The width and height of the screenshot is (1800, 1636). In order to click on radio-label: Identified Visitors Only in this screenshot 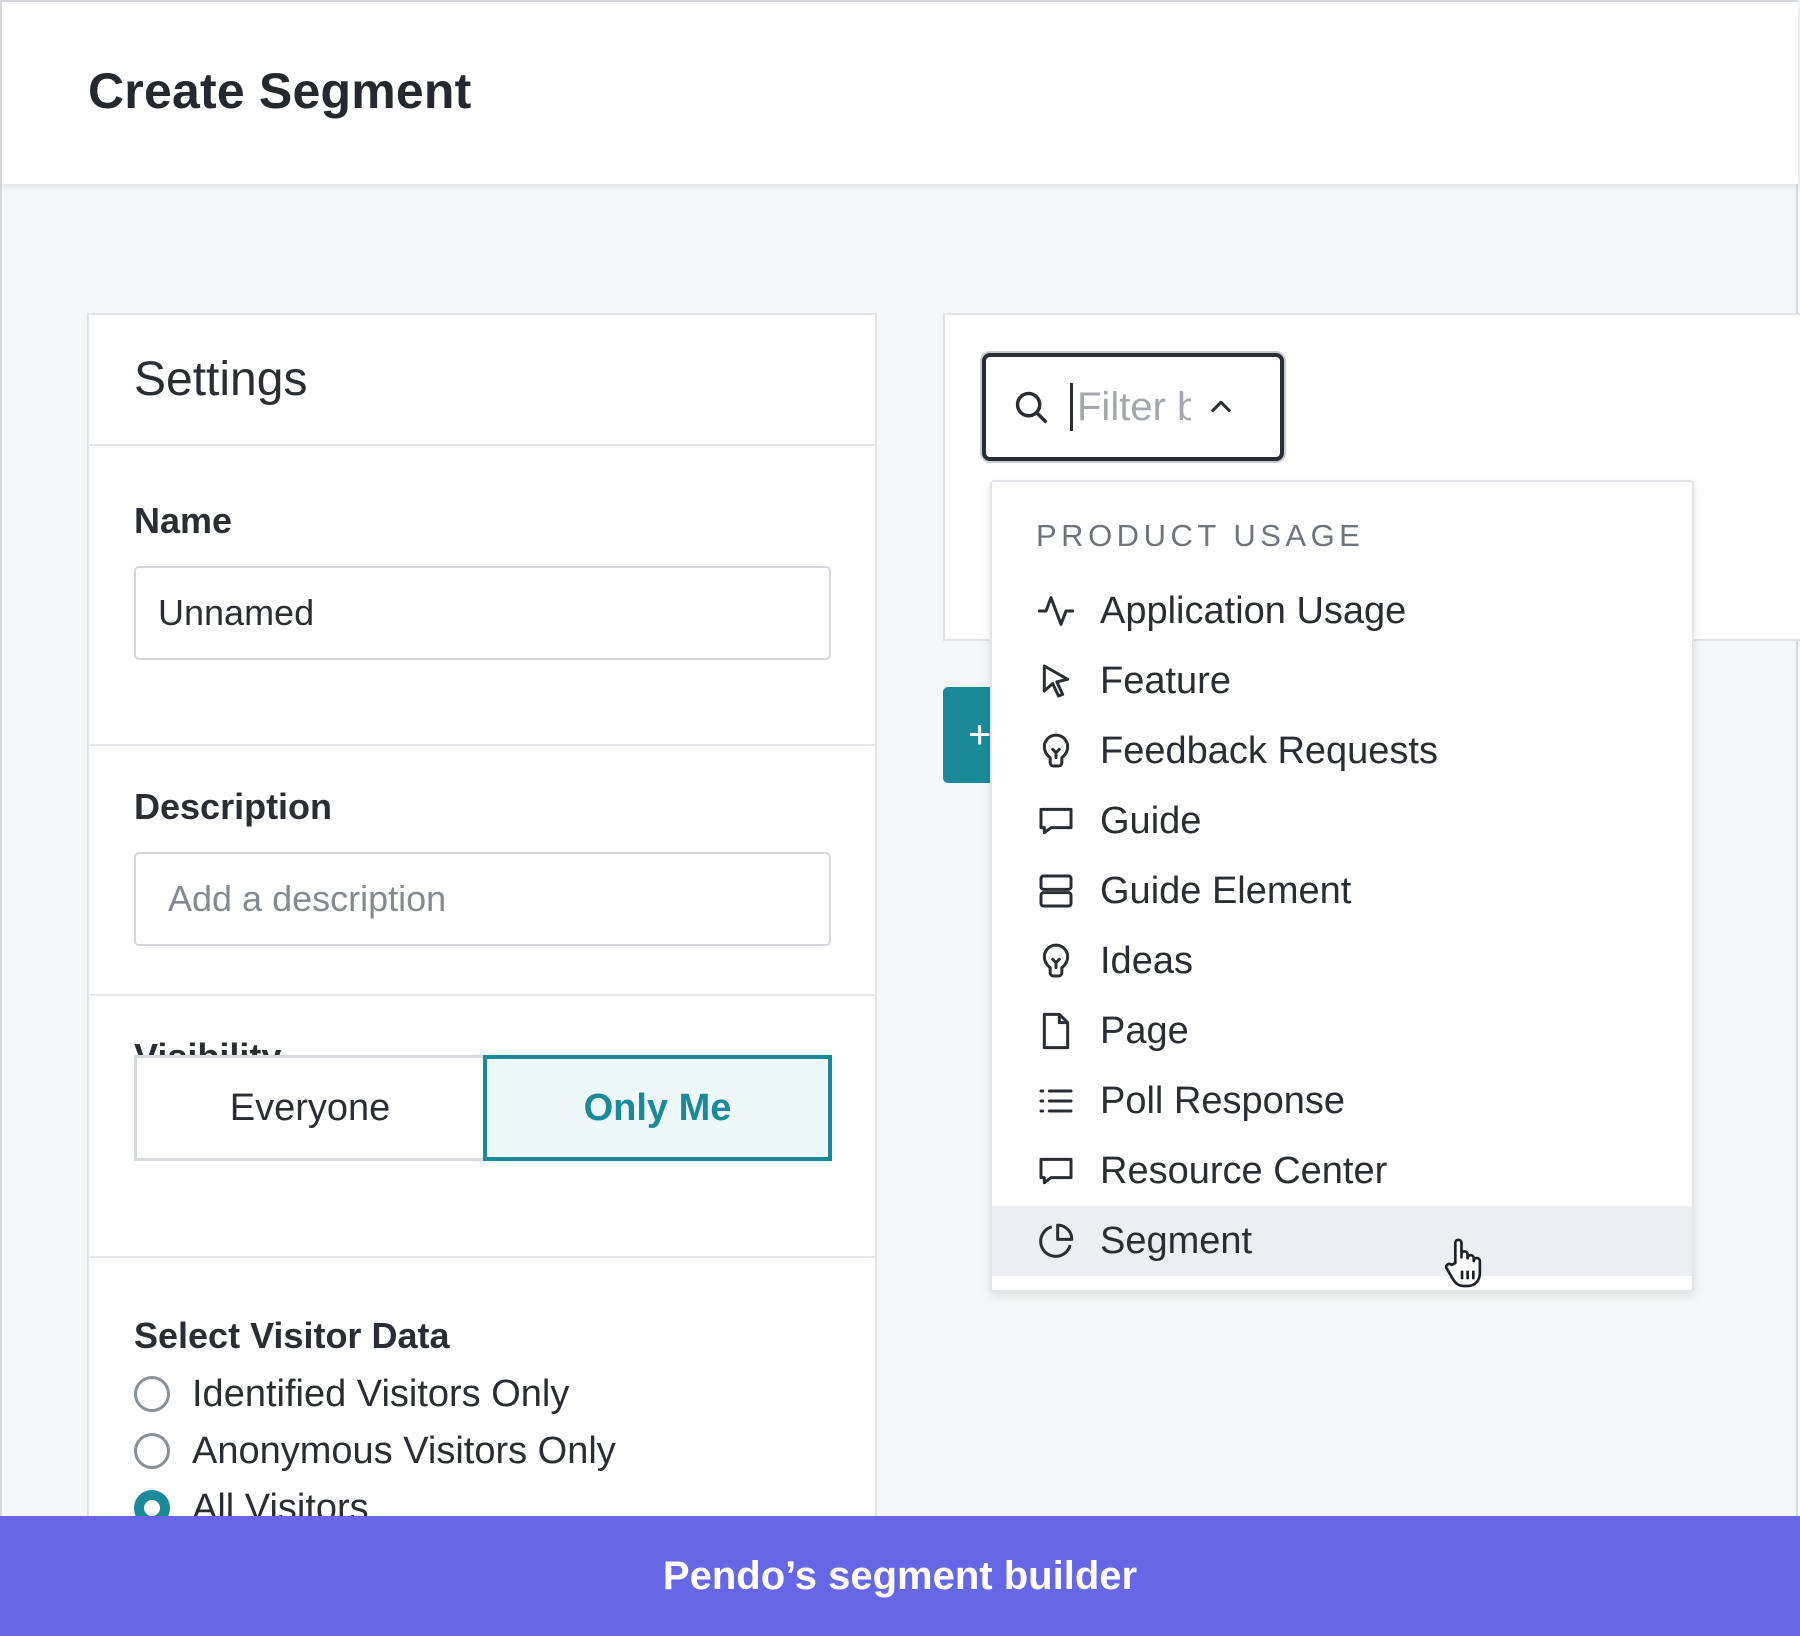, I will do `click(381, 1393)`.